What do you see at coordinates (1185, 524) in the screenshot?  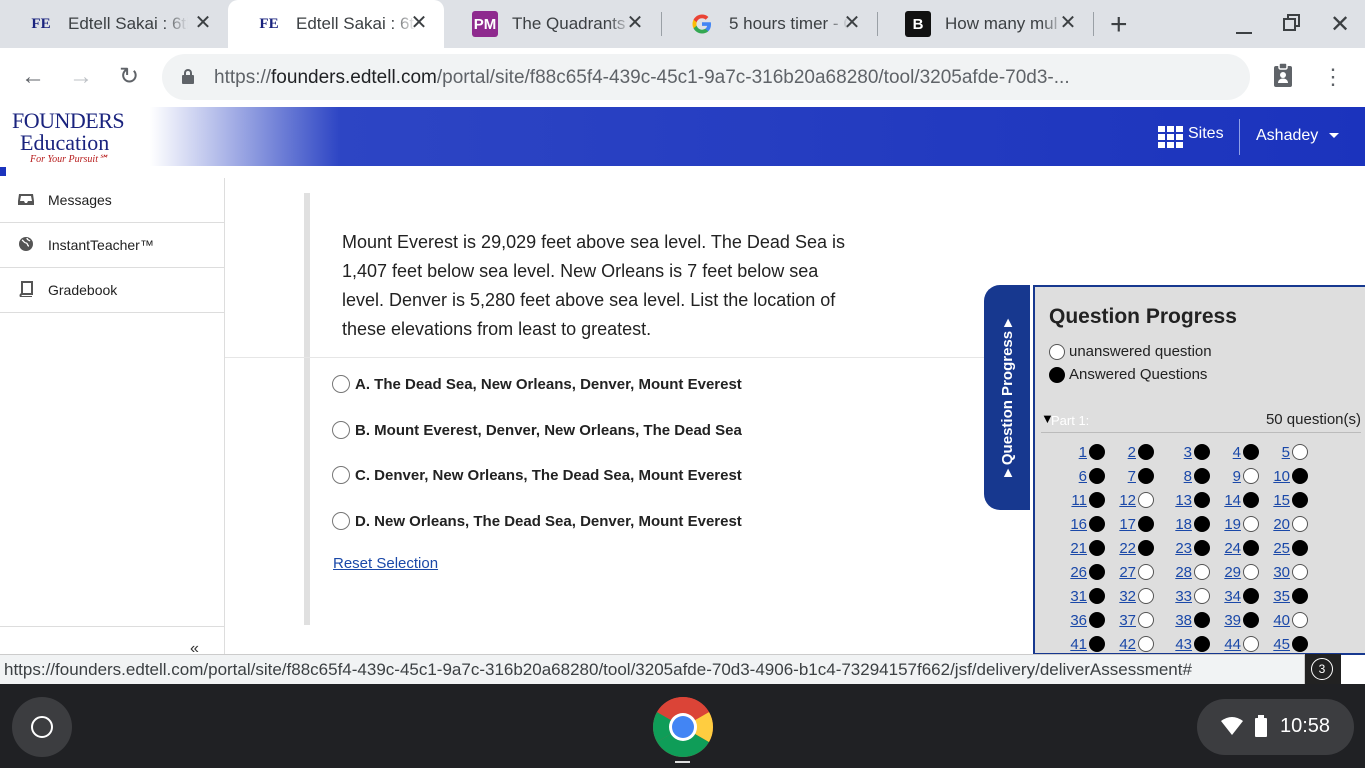 I see `question-nav-item: 18` at bounding box center [1185, 524].